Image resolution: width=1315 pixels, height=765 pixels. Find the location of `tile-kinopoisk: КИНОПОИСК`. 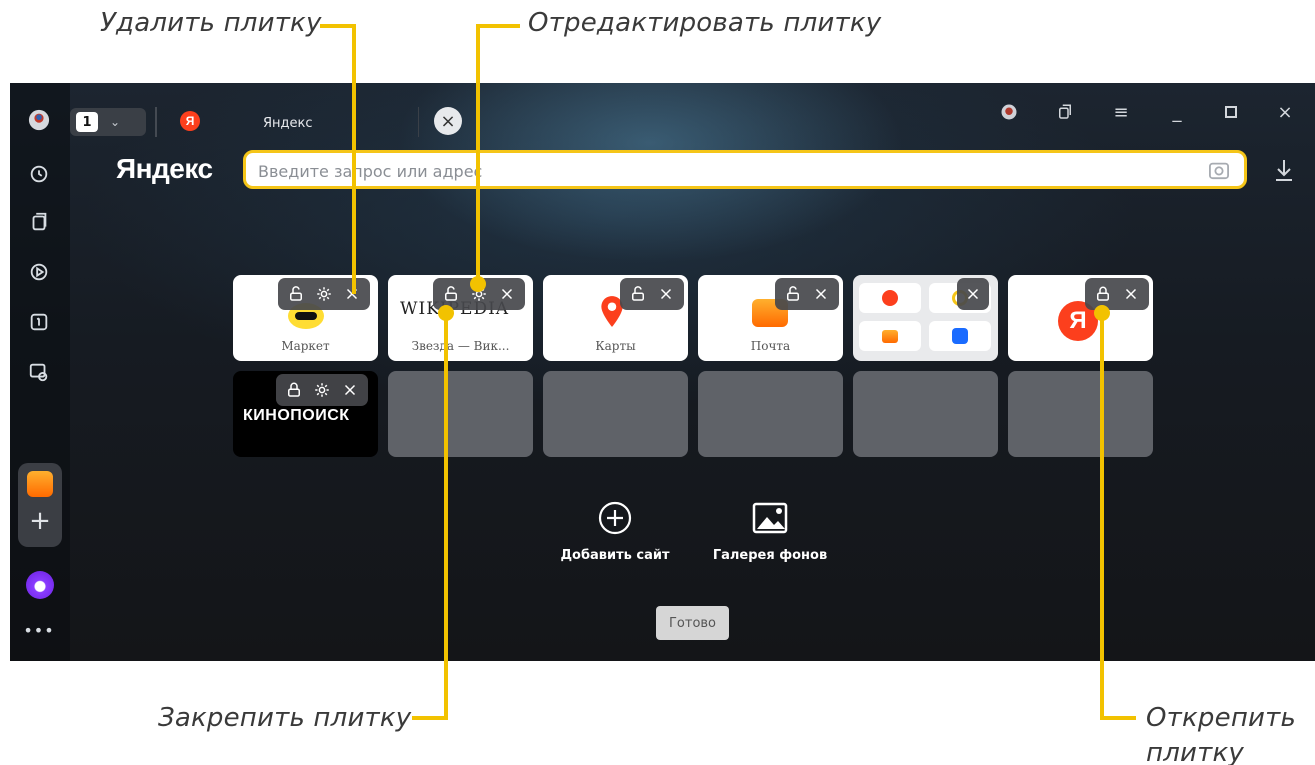

tile-kinopoisk: КИНОПОИСК is located at coordinates (305, 414).